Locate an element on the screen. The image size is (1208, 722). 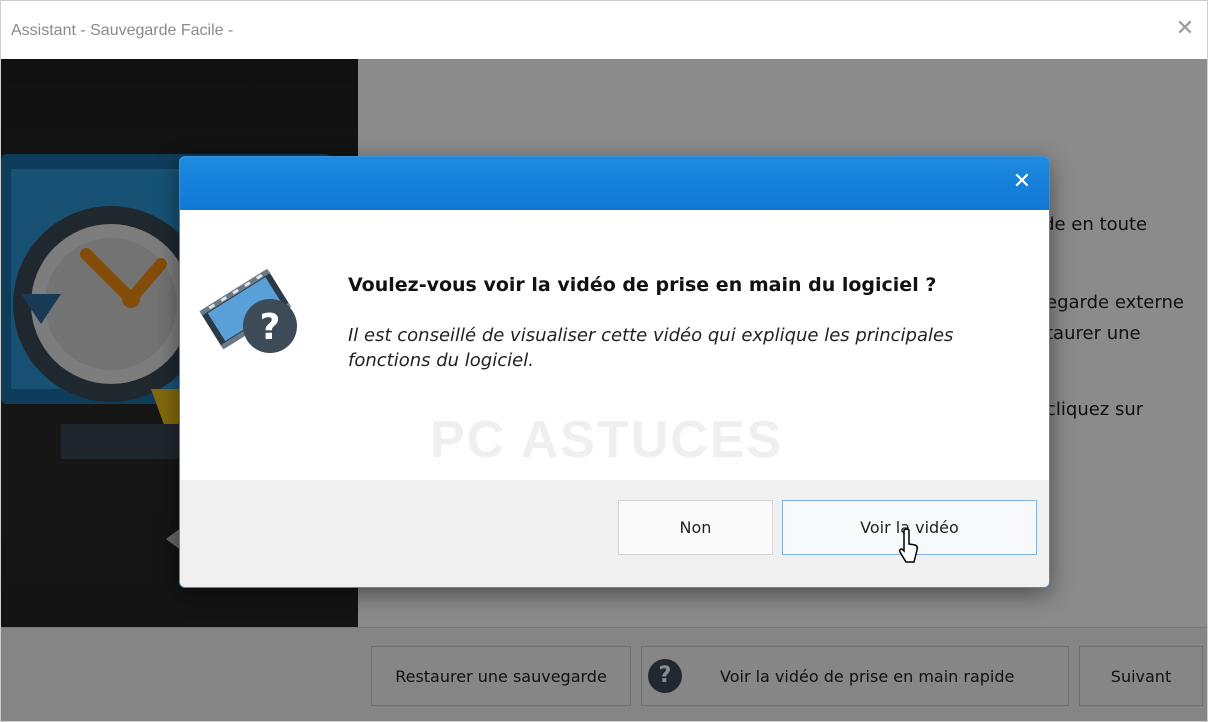
no-button-label: Non is located at coordinates (695, 527).